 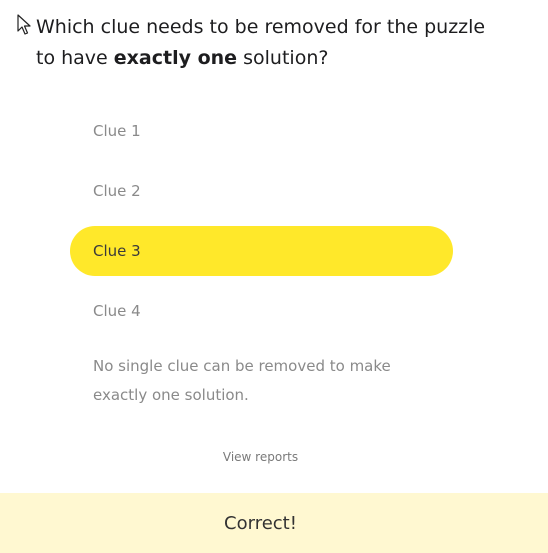 I want to click on option-label: Clue 1, so click(x=117, y=131).